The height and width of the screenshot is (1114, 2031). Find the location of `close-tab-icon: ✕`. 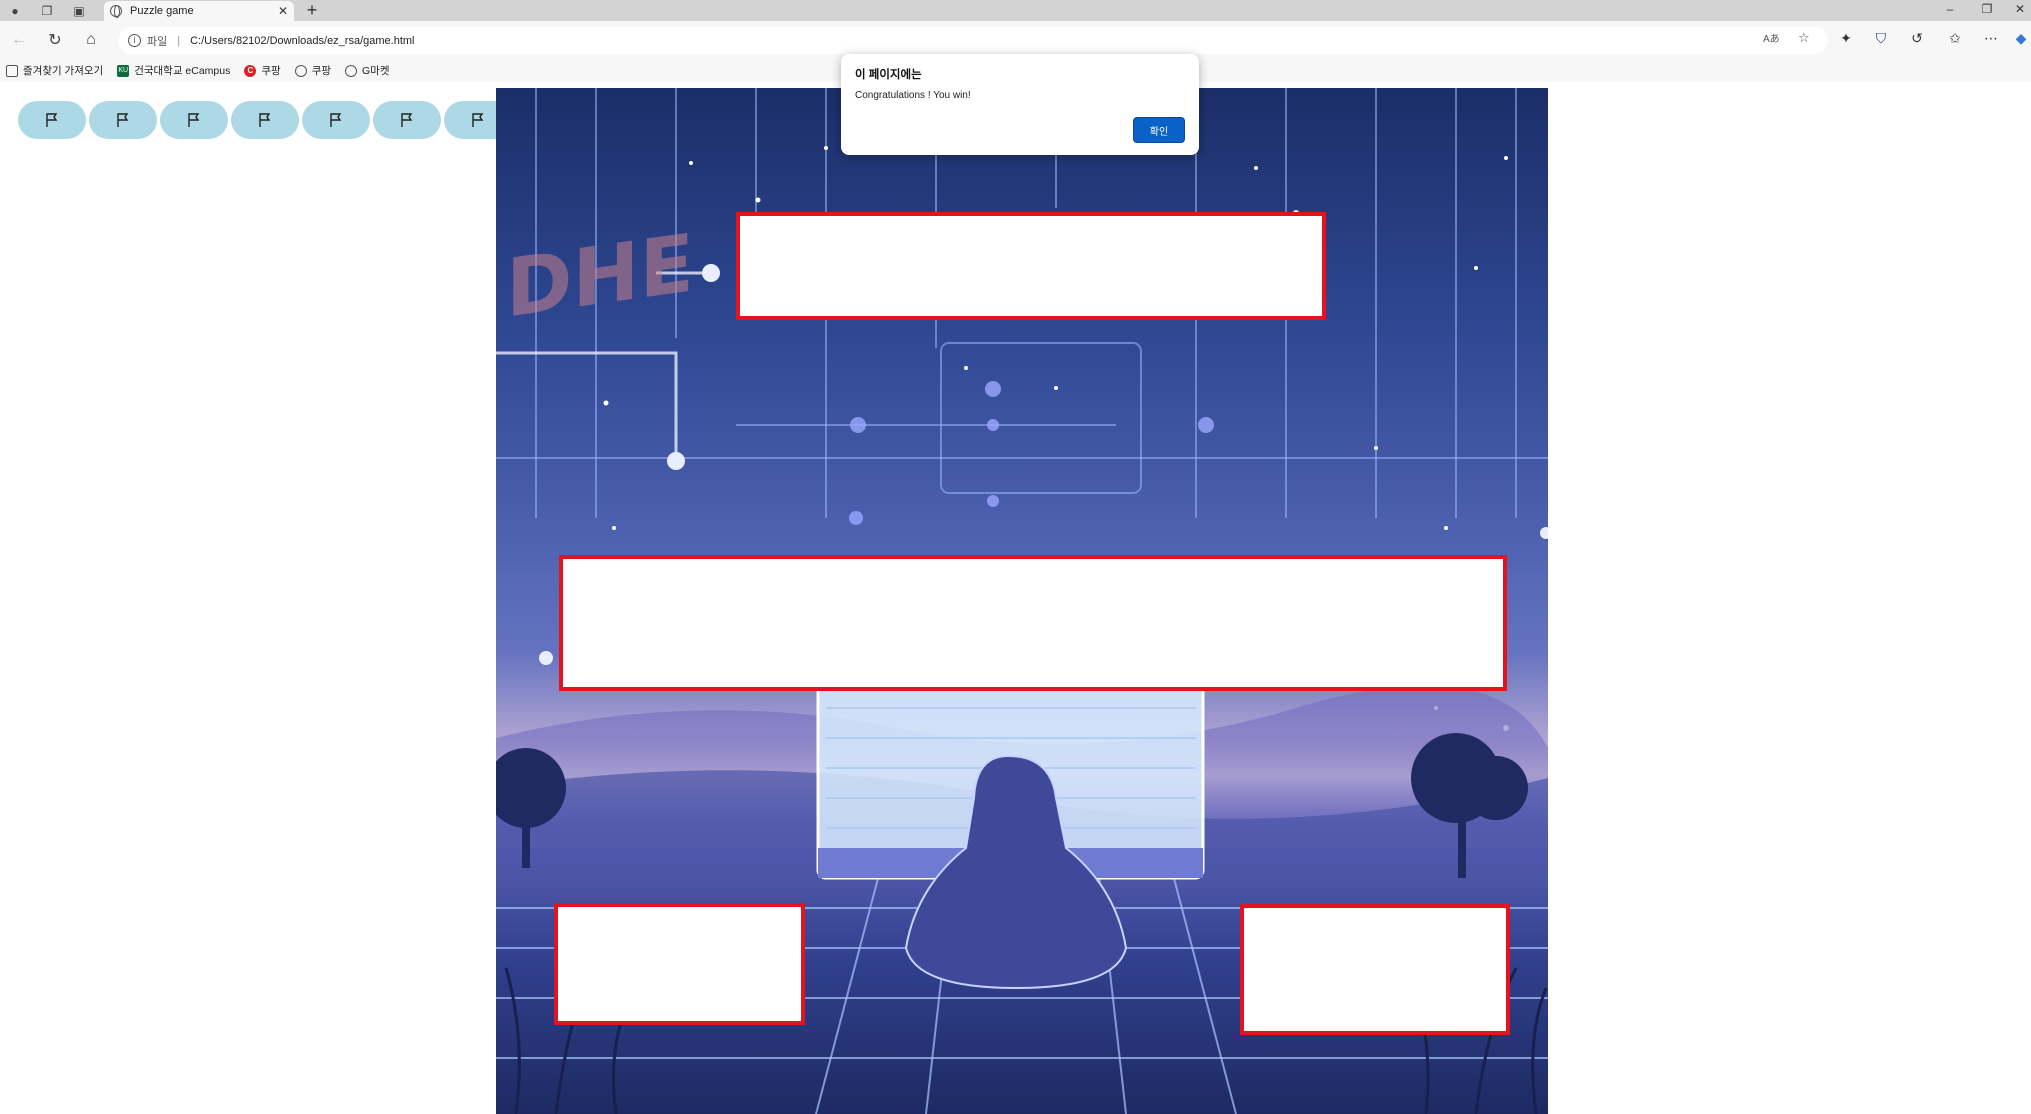

close-tab-icon: ✕ is located at coordinates (283, 11).